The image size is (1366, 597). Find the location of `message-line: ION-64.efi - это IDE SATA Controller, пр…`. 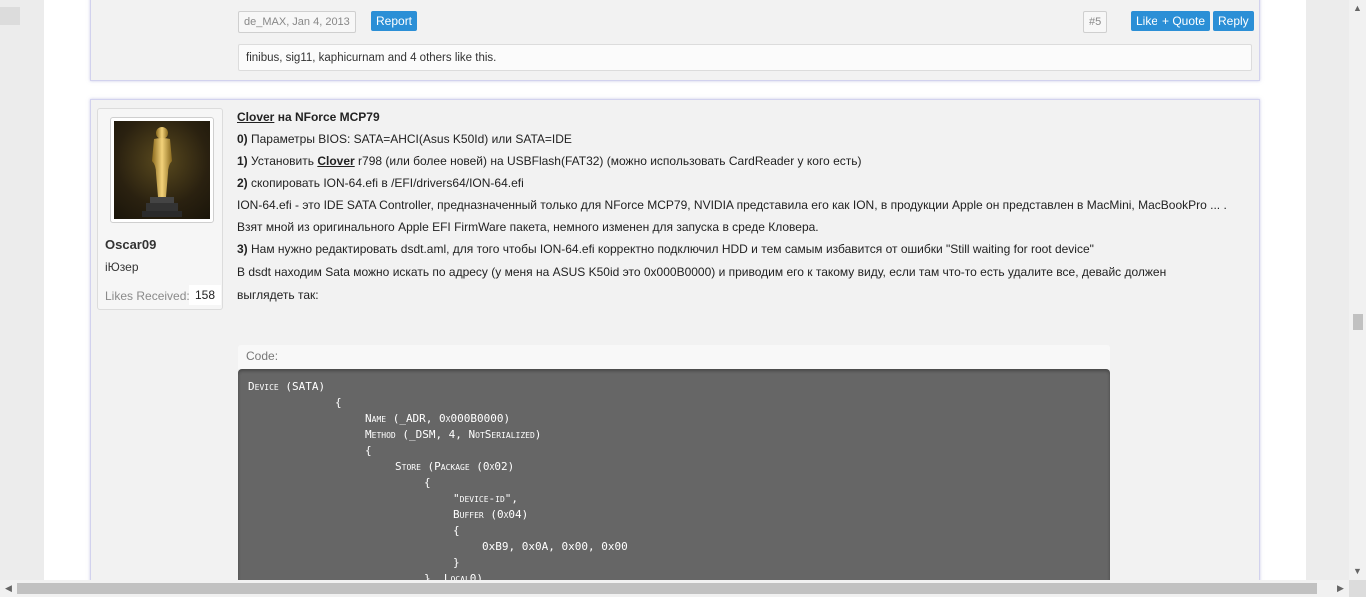

message-line: ION-64.efi - это IDE SATA Controller, пр… is located at coordinates (732, 205).